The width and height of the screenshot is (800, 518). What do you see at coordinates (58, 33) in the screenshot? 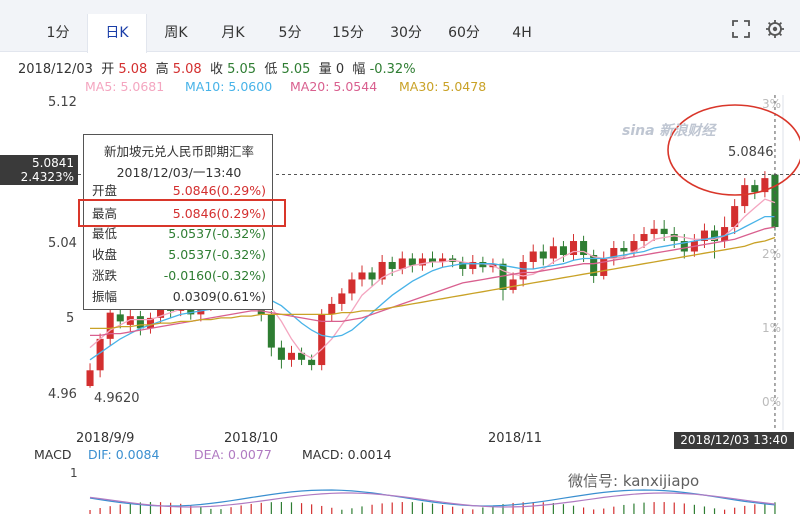
I see `tab-1min: 1分` at bounding box center [58, 33].